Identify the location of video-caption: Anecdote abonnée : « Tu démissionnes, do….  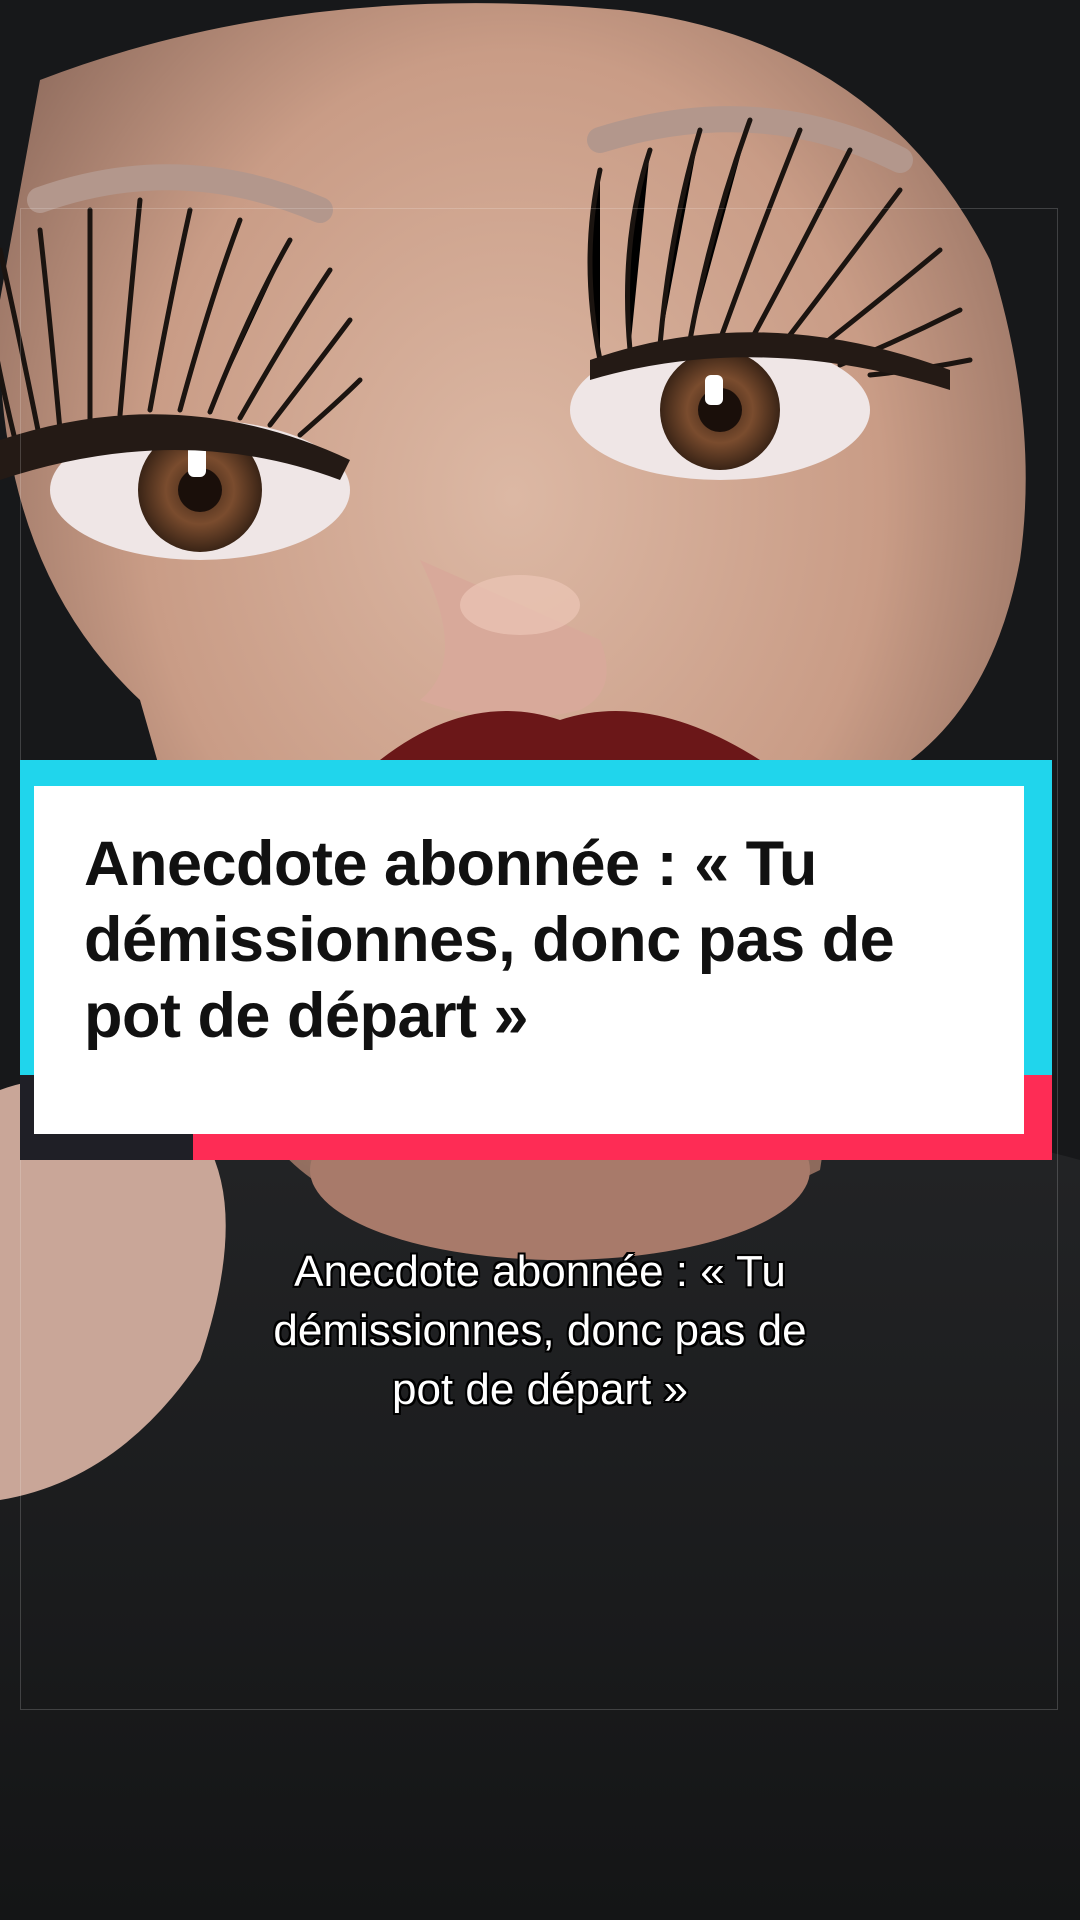
(540, 1330).